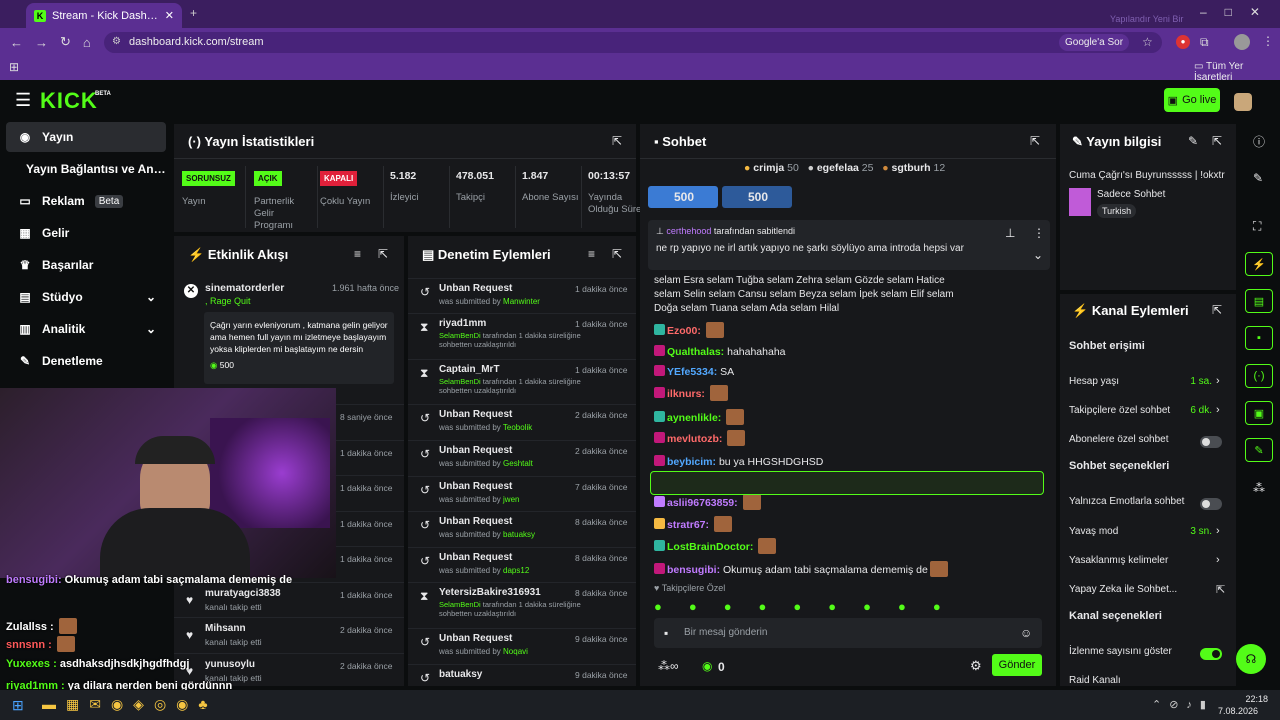 Image resolution: width=1280 pixels, height=720 pixels. I want to click on chat-message: YEfe5334: SA, so click(694, 371).